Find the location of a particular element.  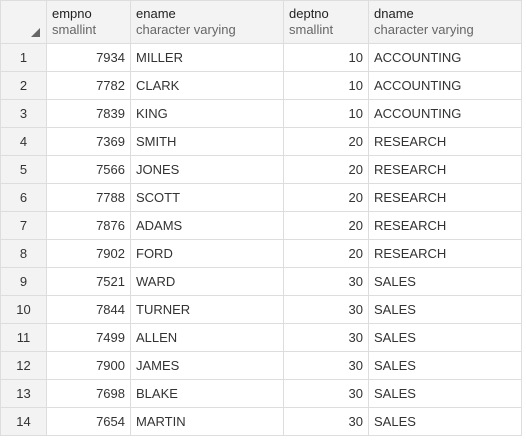

cell-ename: KING is located at coordinates (207, 113).